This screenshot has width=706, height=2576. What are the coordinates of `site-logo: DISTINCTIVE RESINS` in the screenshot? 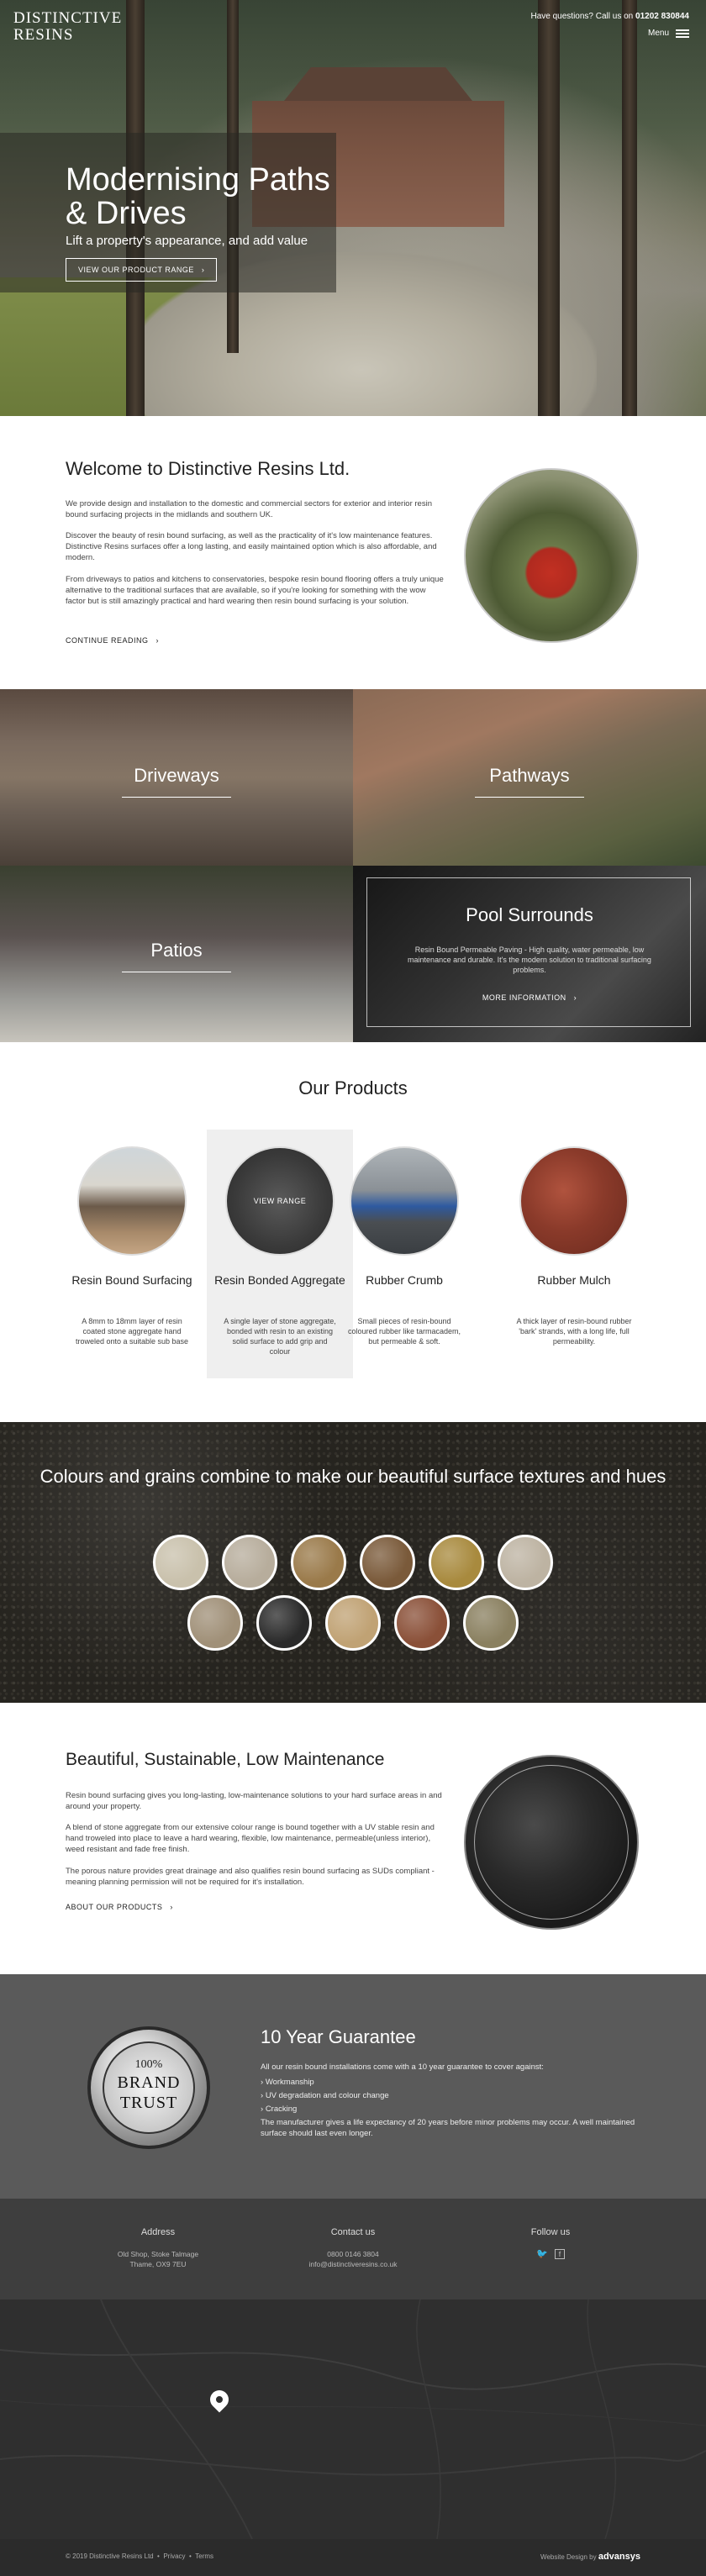 It's located at (67, 27).